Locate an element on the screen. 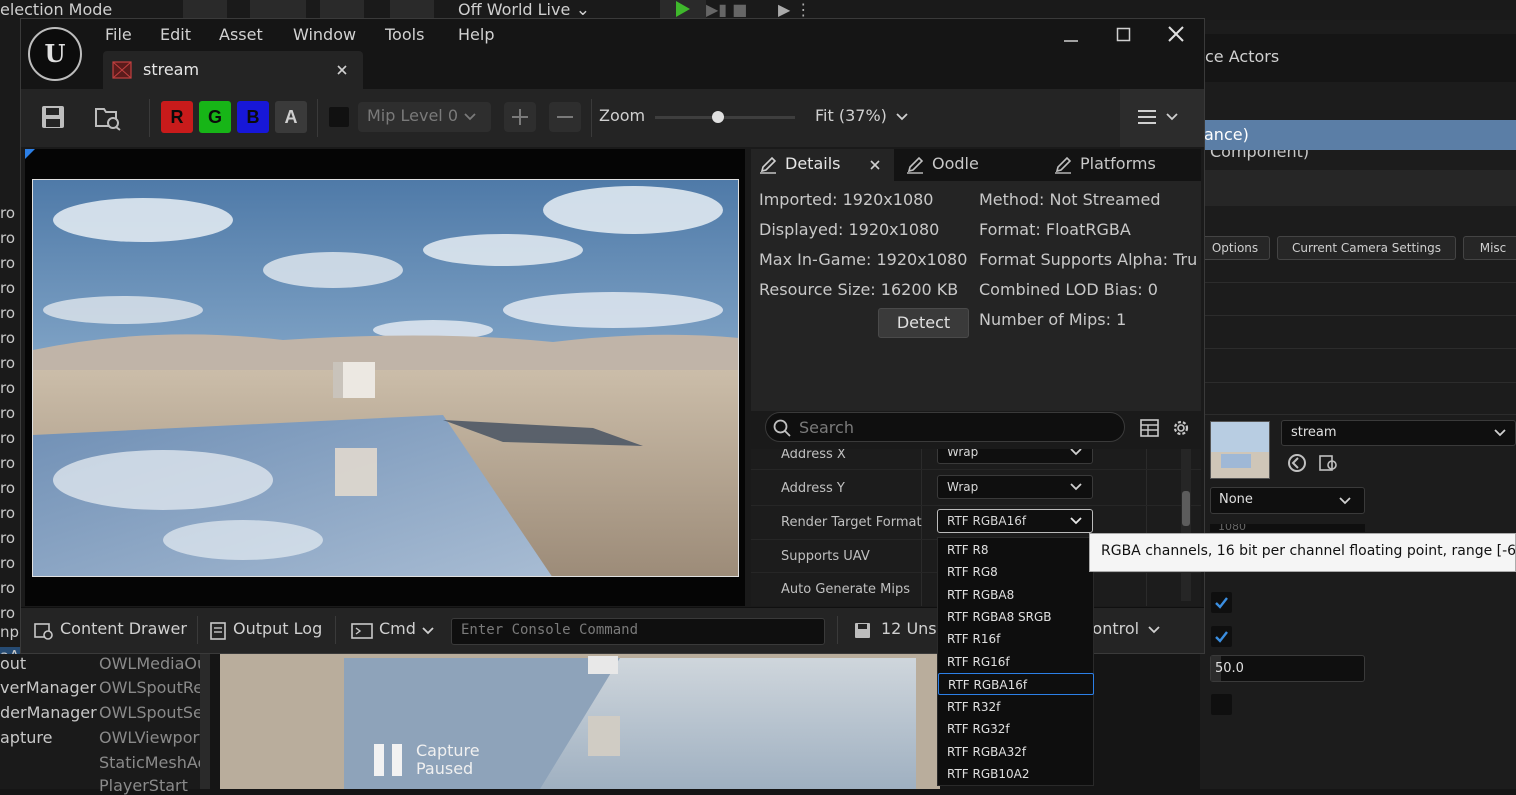 The width and height of the screenshot is (1516, 795). play-button is located at coordinates (683, 9).